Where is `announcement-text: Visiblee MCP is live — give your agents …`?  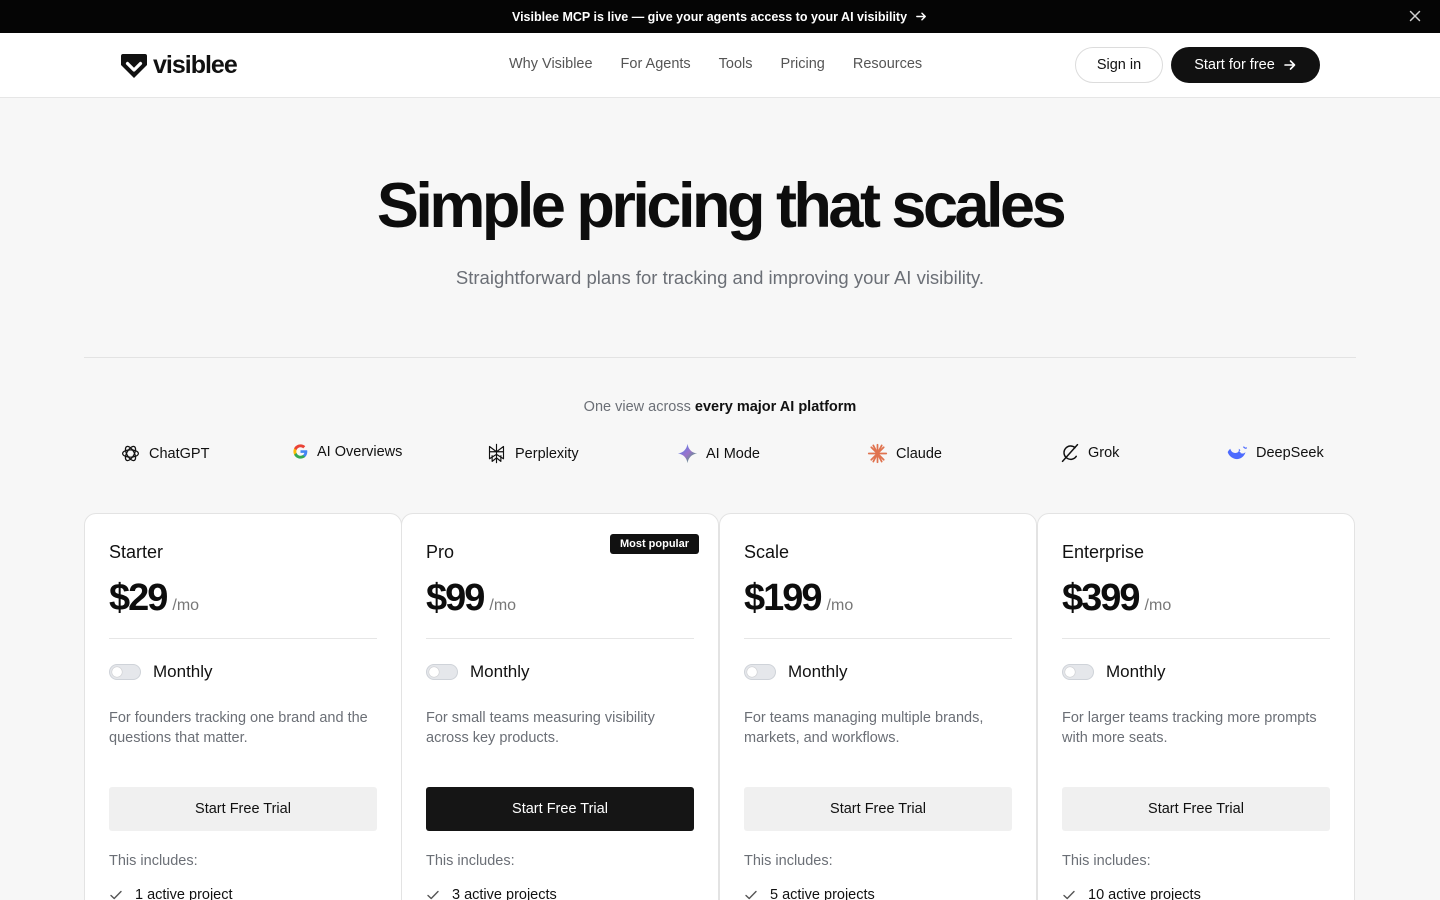 announcement-text: Visiblee MCP is live — give your agents … is located at coordinates (709, 17).